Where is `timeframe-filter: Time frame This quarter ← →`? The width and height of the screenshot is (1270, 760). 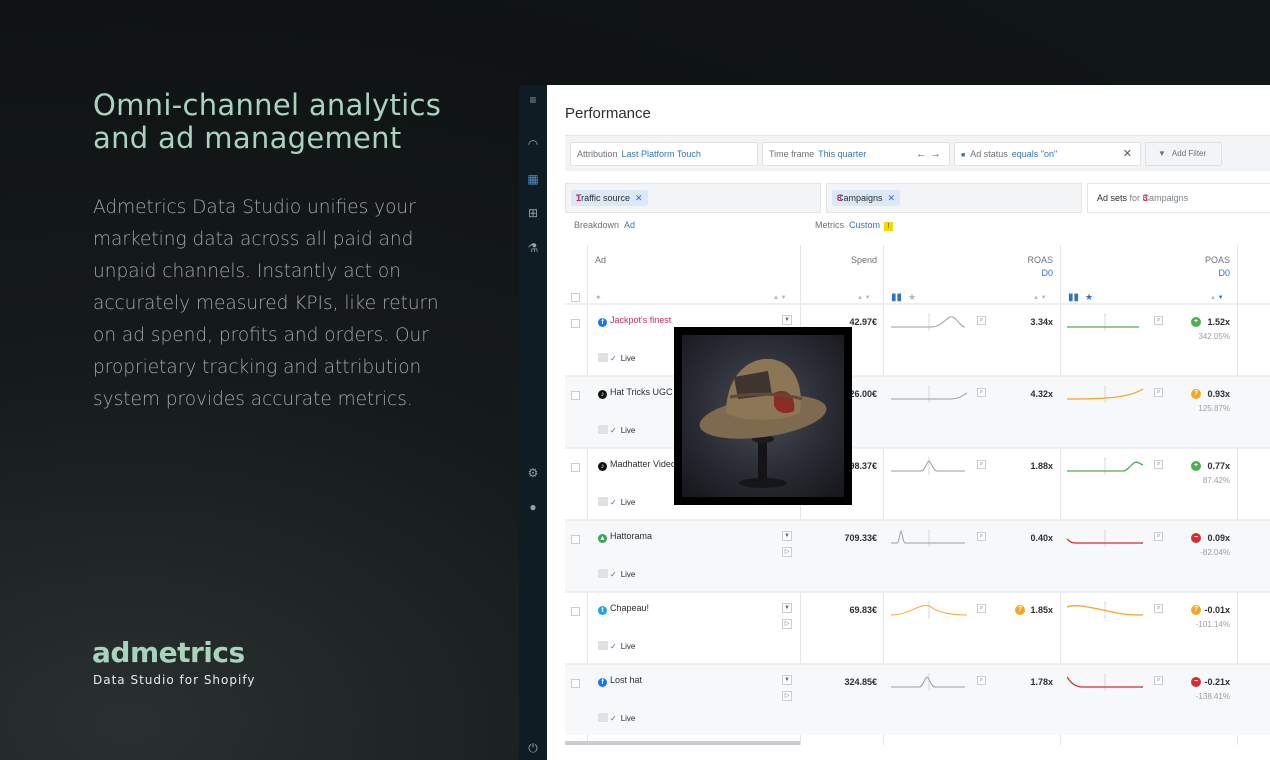 timeframe-filter: Time frame This quarter ← → is located at coordinates (856, 154).